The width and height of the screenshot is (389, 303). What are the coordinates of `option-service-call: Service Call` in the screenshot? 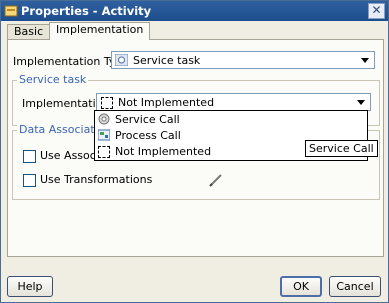 It's located at (231, 119).